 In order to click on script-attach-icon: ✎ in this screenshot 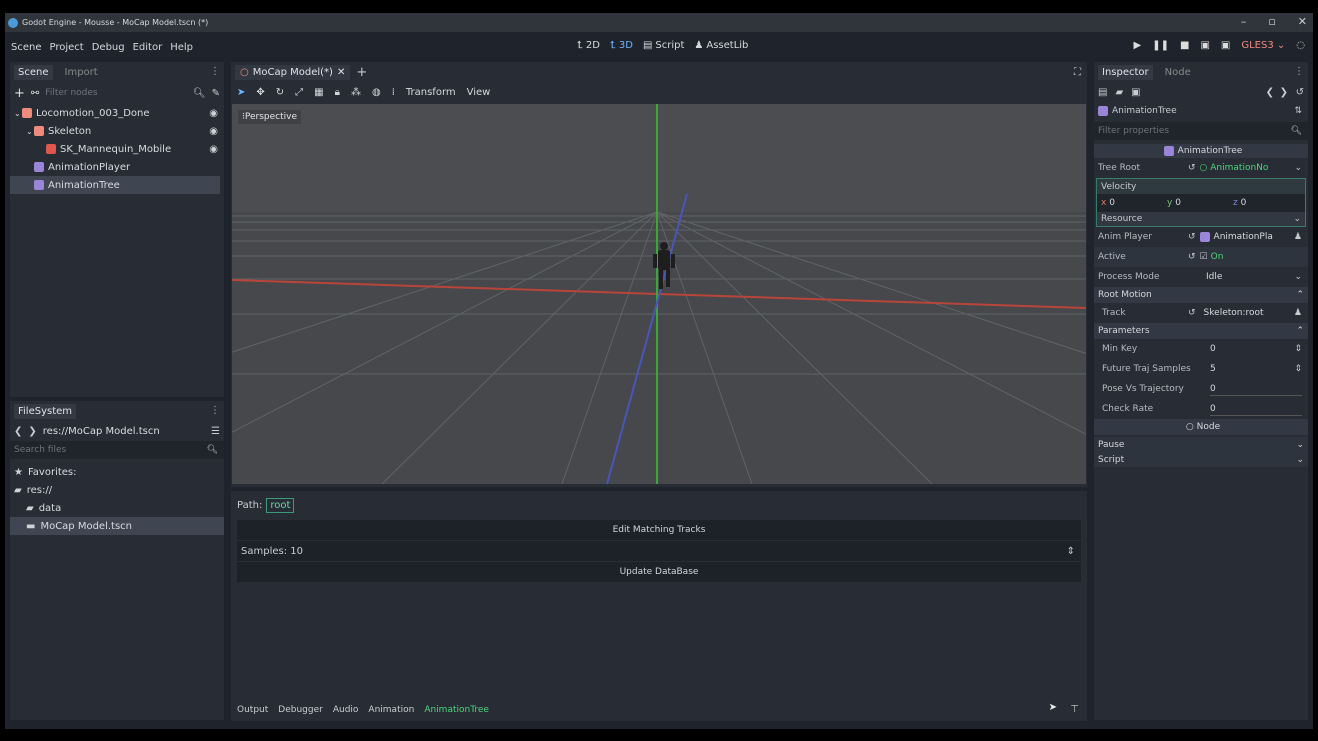, I will do `click(216, 93)`.